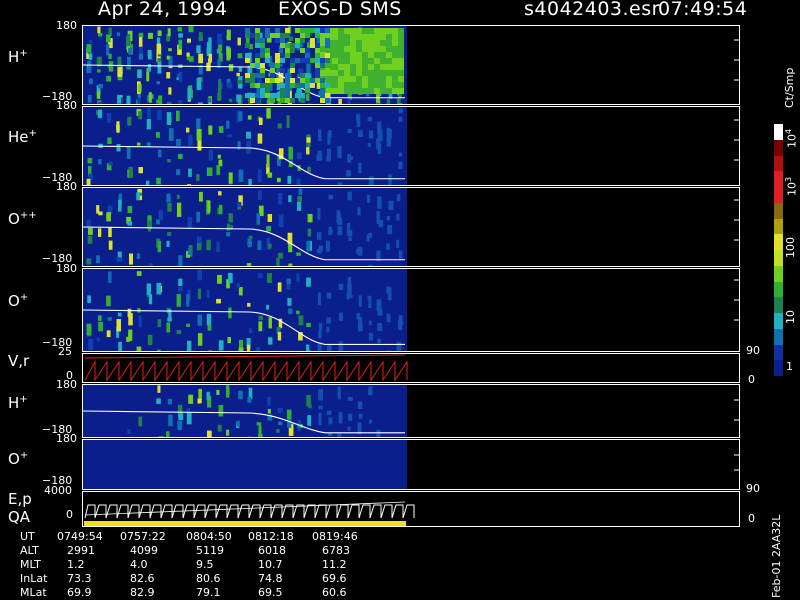  Describe the element at coordinates (22, 219) in the screenshot. I see `panel-label-o-plusplus: O++` at that location.